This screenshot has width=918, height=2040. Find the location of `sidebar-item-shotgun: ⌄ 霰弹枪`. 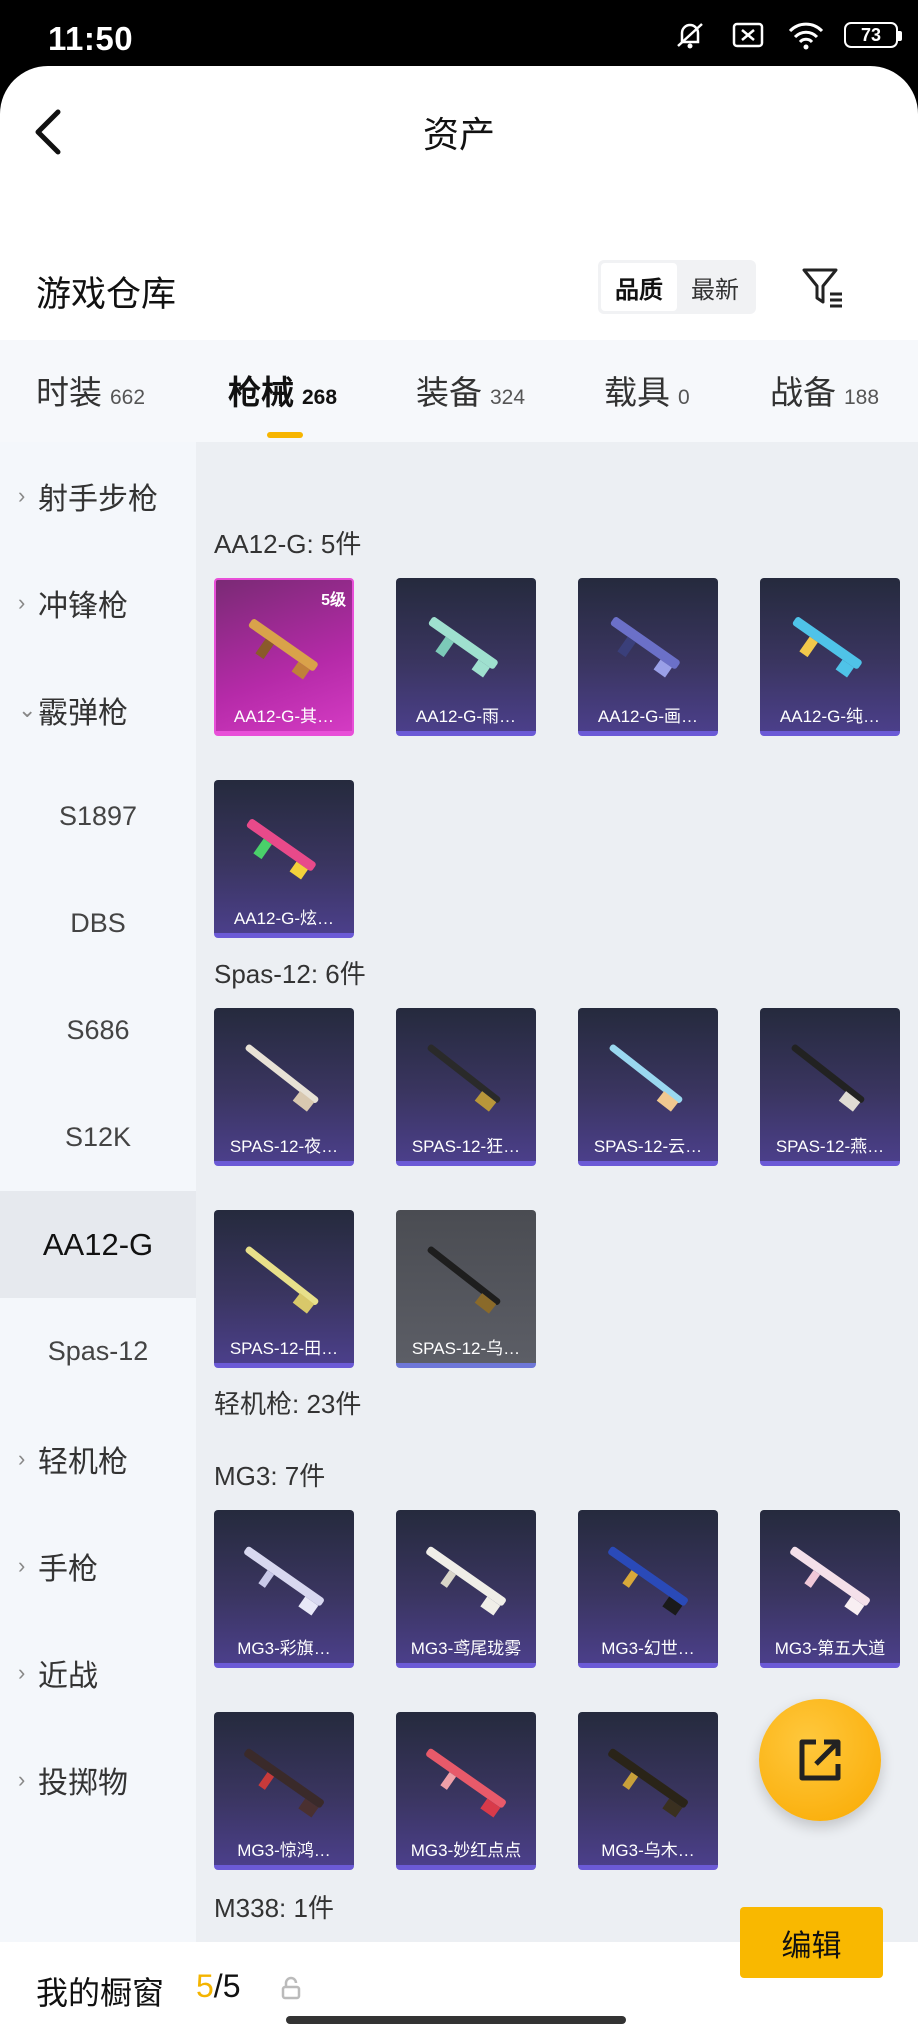

sidebar-item-shotgun: ⌄ 霰弹枪 is located at coordinates (98, 709).